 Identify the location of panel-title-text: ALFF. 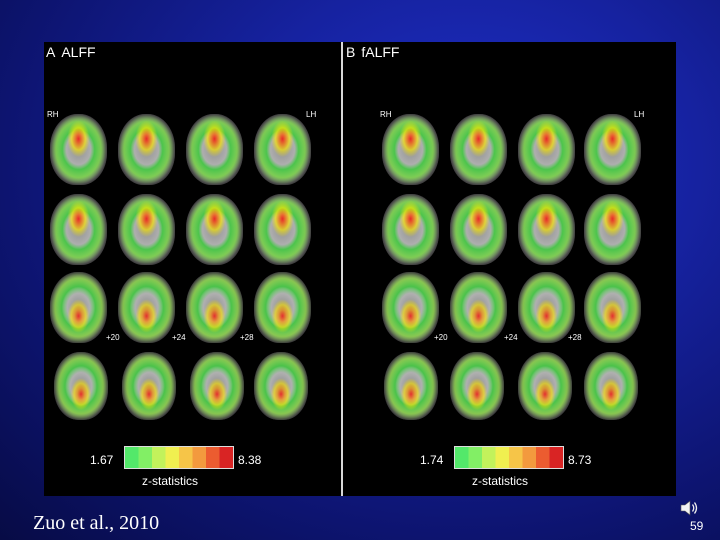
(78, 52).